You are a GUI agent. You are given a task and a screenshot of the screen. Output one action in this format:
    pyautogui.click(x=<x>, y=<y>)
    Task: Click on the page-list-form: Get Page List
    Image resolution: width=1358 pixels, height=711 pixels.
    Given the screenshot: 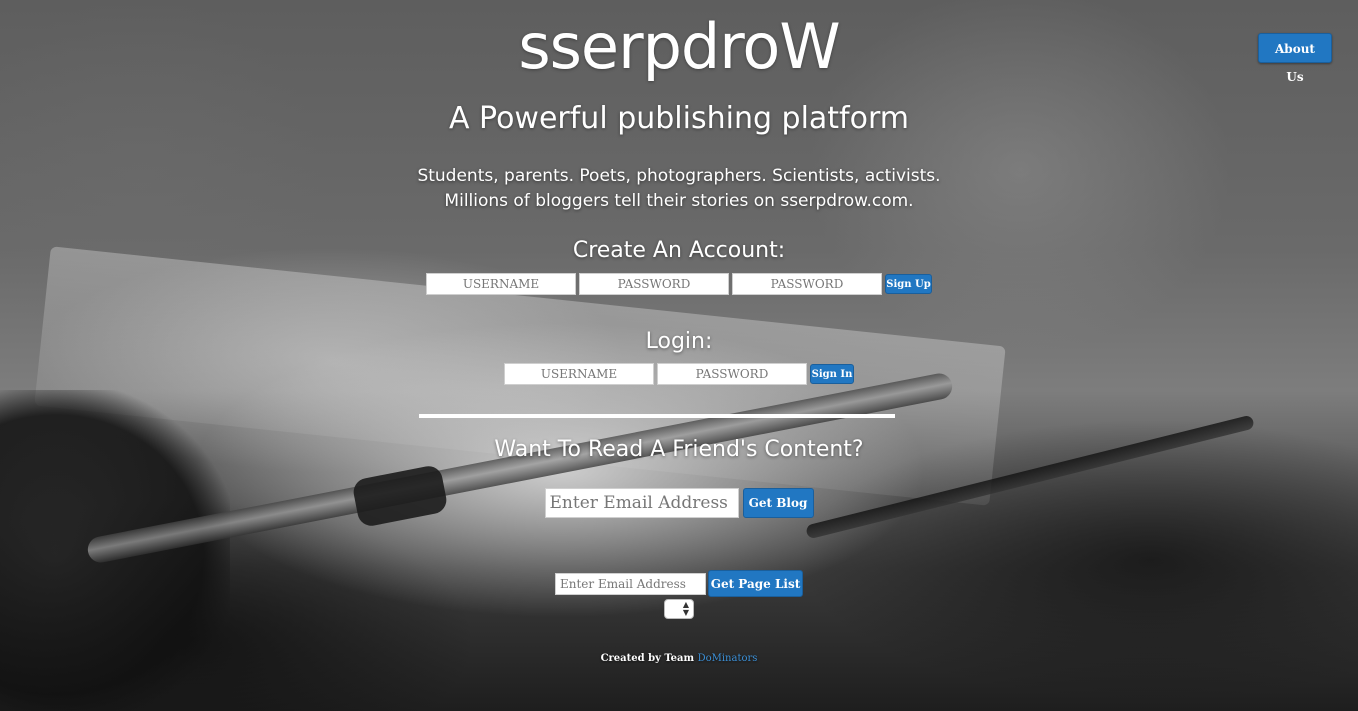 What is the action you would take?
    pyautogui.click(x=679, y=583)
    